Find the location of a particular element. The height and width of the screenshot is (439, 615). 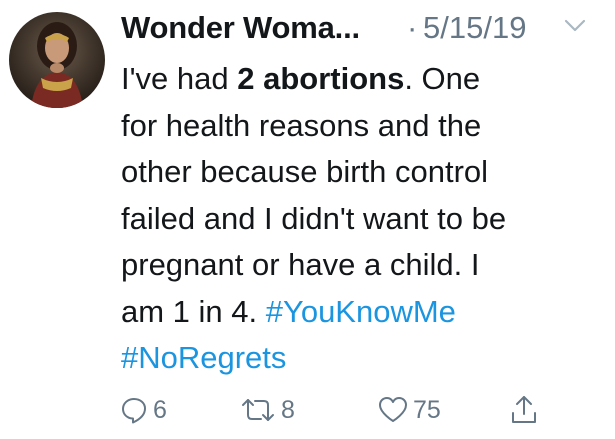

action-bar: 6 8 75 is located at coordinates (342, 410).